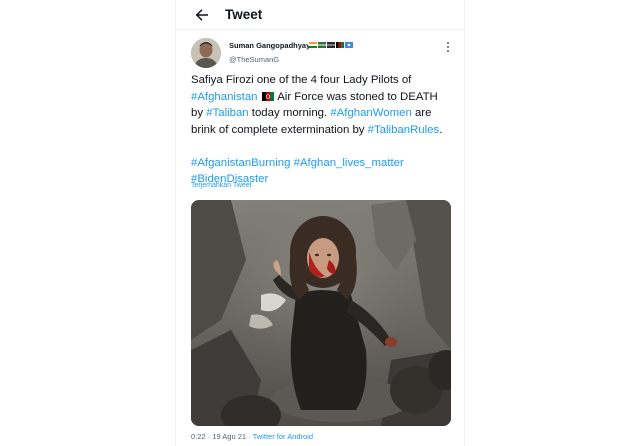 The image size is (640, 446). I want to click on tweet-text-segment: Air Force was stoned to DEATH, so click(356, 96).